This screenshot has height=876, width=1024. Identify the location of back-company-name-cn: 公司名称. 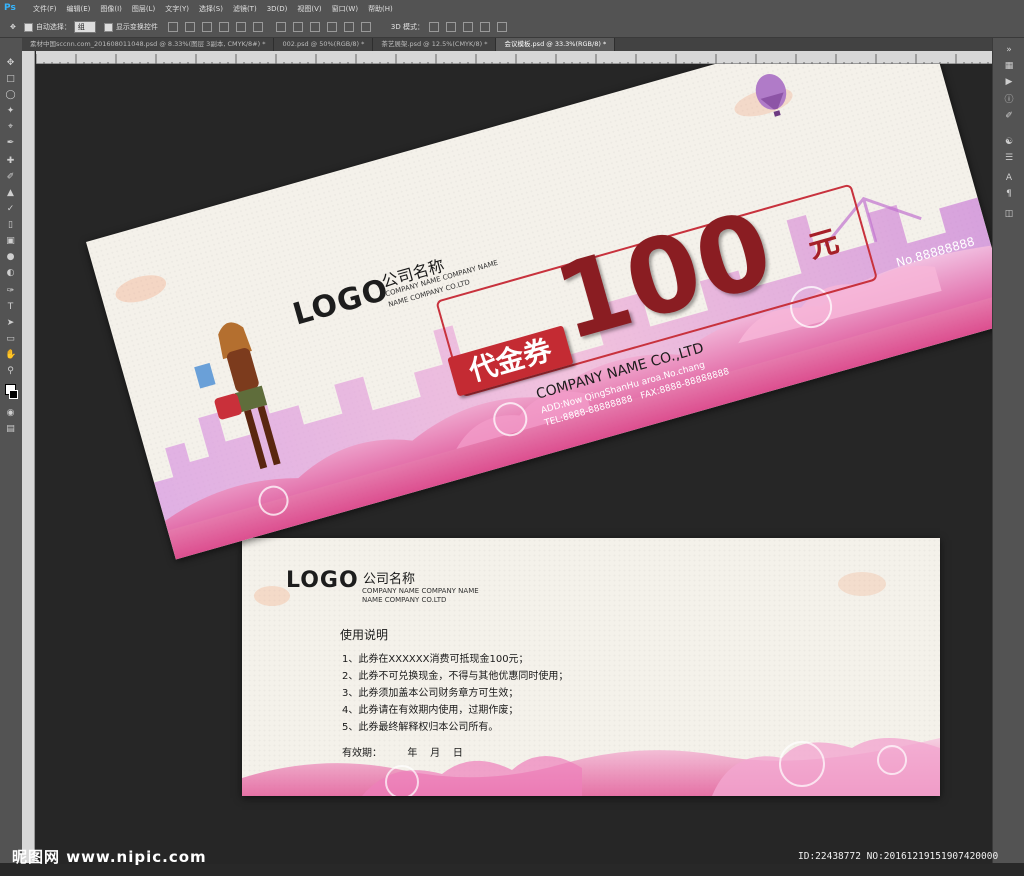
(389, 579).